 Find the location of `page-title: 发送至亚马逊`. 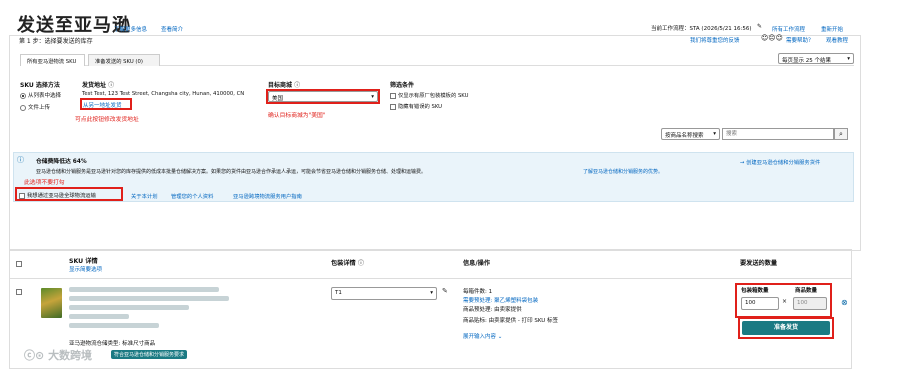

page-title: 发送至亚马逊 is located at coordinates (74, 25).